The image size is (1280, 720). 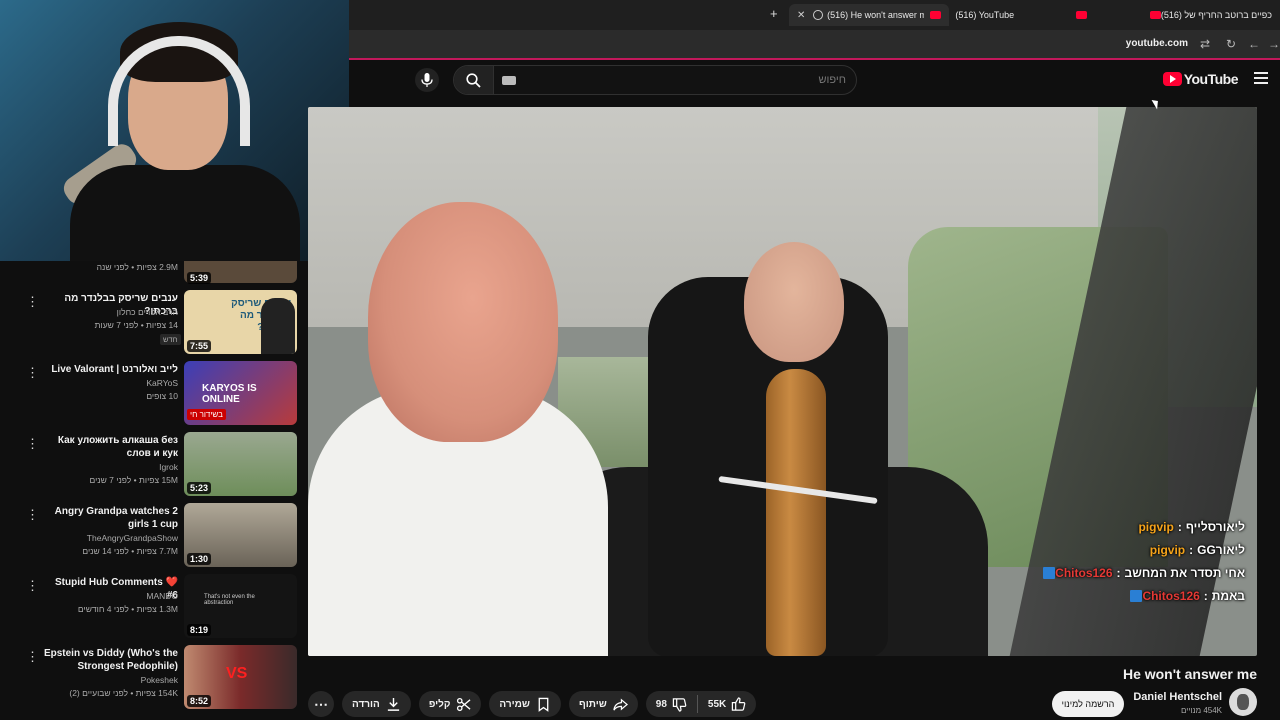 I want to click on bookmark-icon, so click(x=543, y=704).